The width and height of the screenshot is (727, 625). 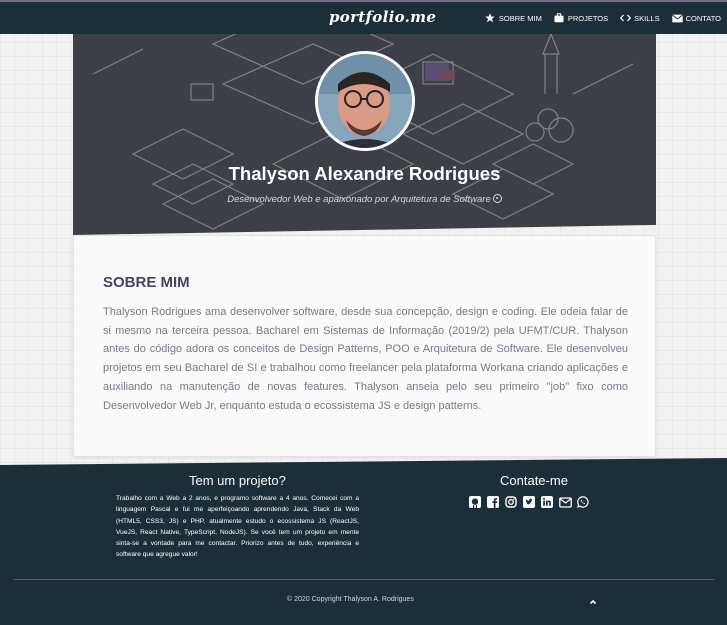 What do you see at coordinates (511, 502) in the screenshot?
I see `instagram-icon` at bounding box center [511, 502].